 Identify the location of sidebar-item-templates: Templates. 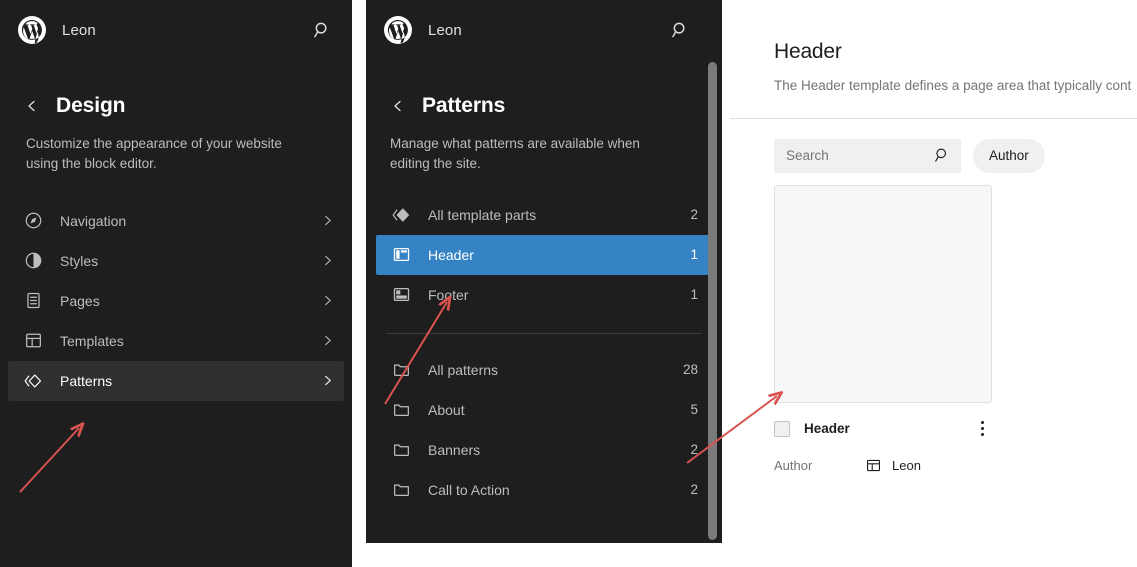
(176, 341).